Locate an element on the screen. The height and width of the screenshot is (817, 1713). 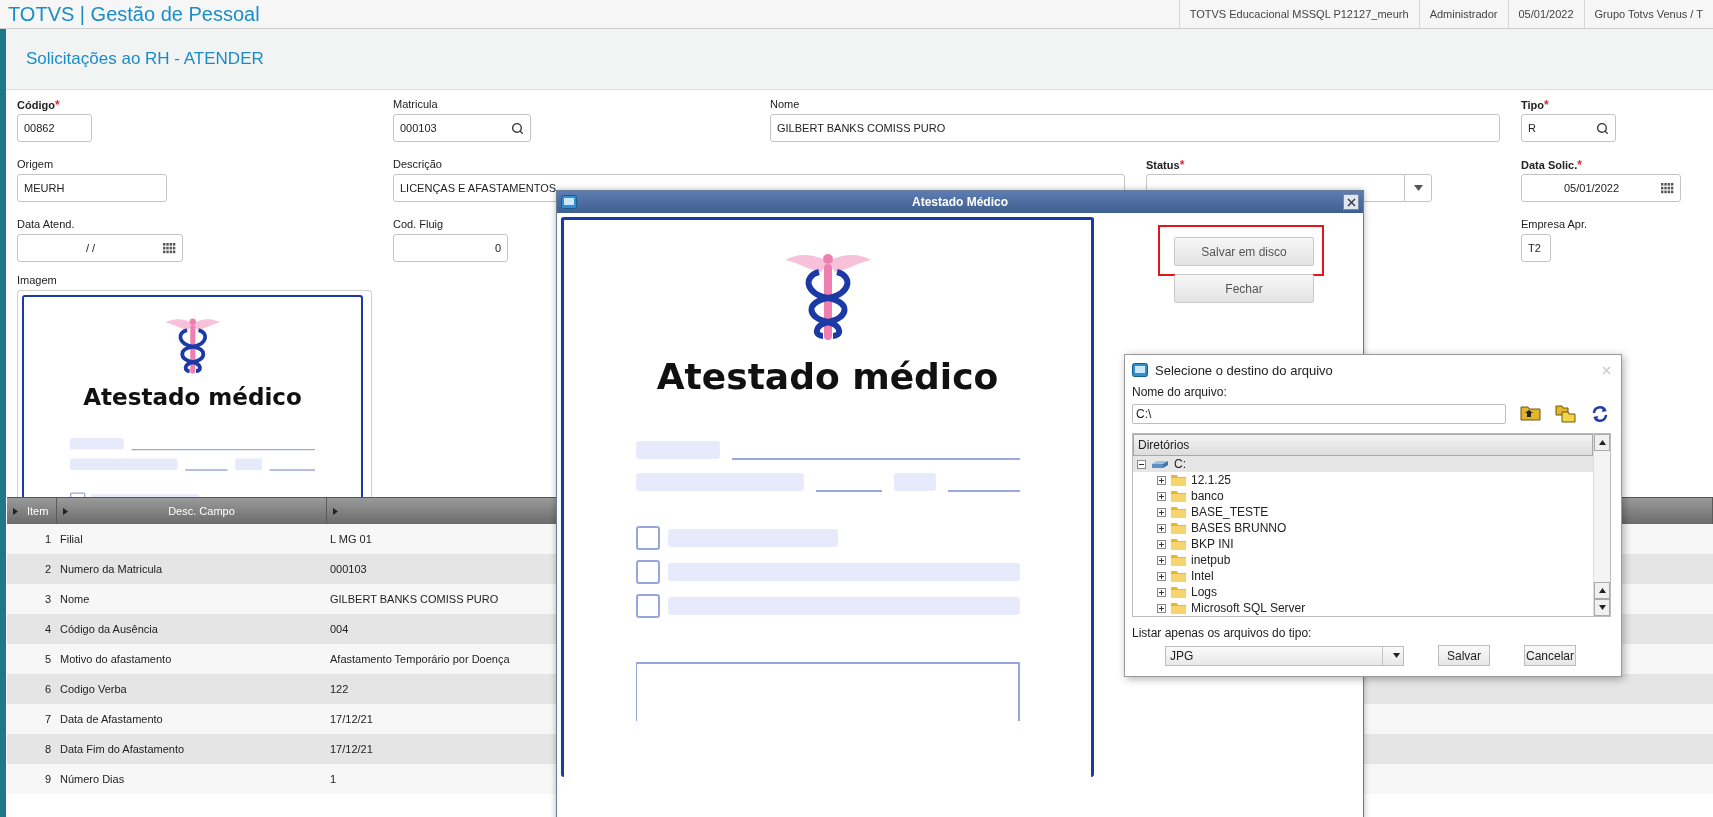
header-info: TOTVS Educacional MSSQL P12127_meurh is located at coordinates (1298, 14).